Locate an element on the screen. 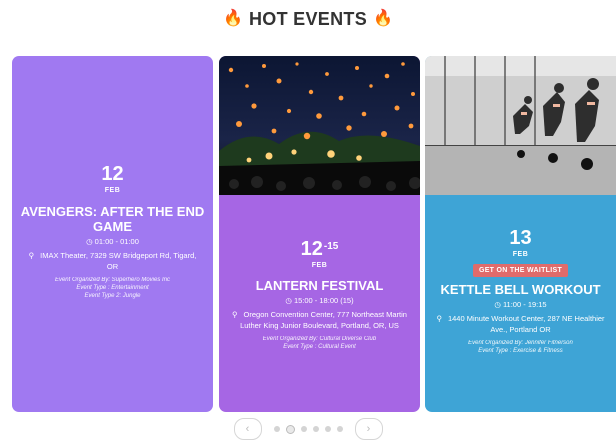 This screenshot has width=616, height=443. event-title: KETTLE BELL WORKOUT is located at coordinates (520, 289).